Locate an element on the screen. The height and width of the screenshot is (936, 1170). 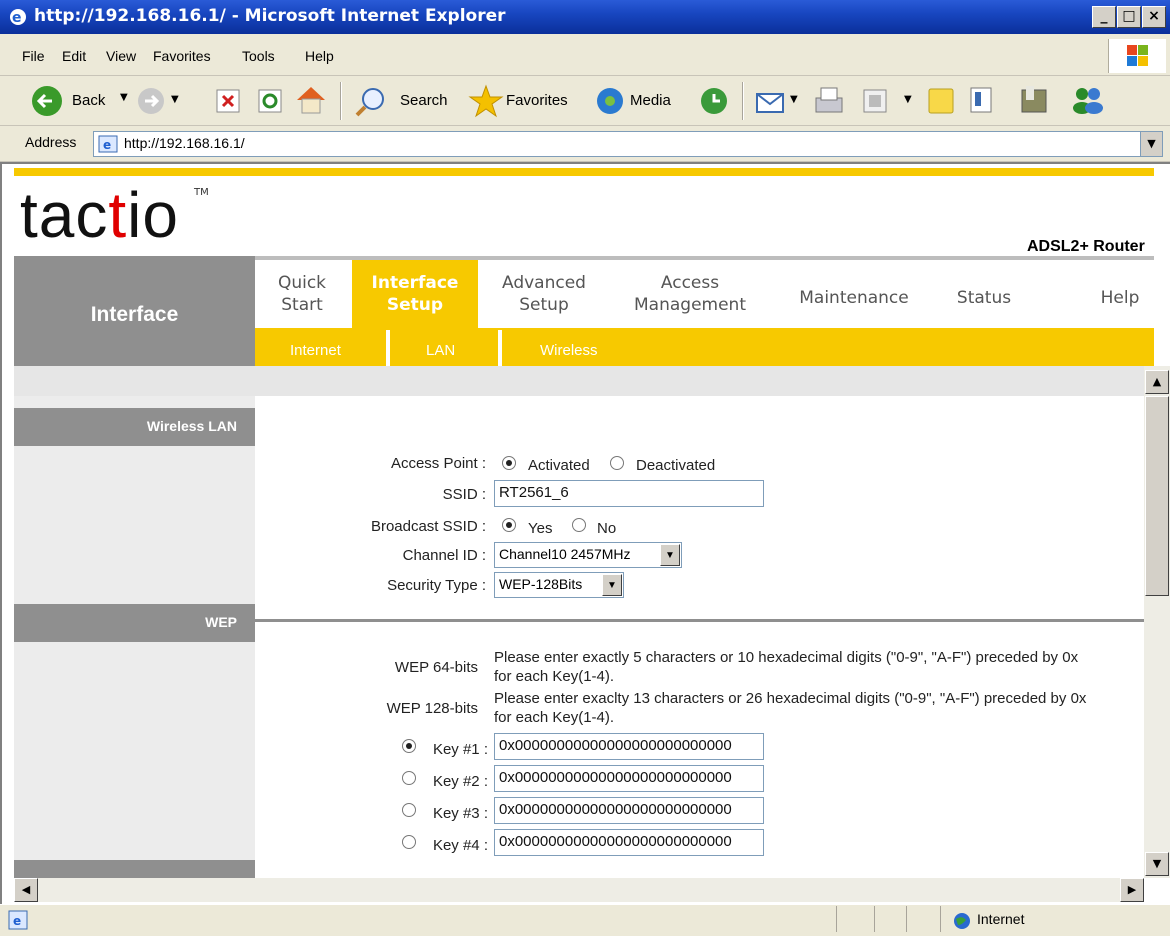
scroll-up-button: ▲ is located at coordinates (1157, 382).